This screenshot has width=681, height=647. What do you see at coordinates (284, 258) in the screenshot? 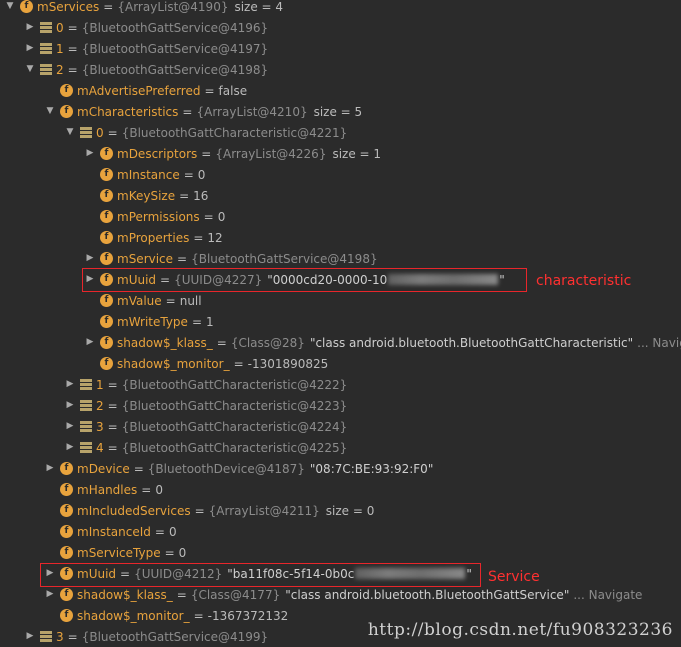
I see `object-reference: {BluetoothGattService@4198}` at bounding box center [284, 258].